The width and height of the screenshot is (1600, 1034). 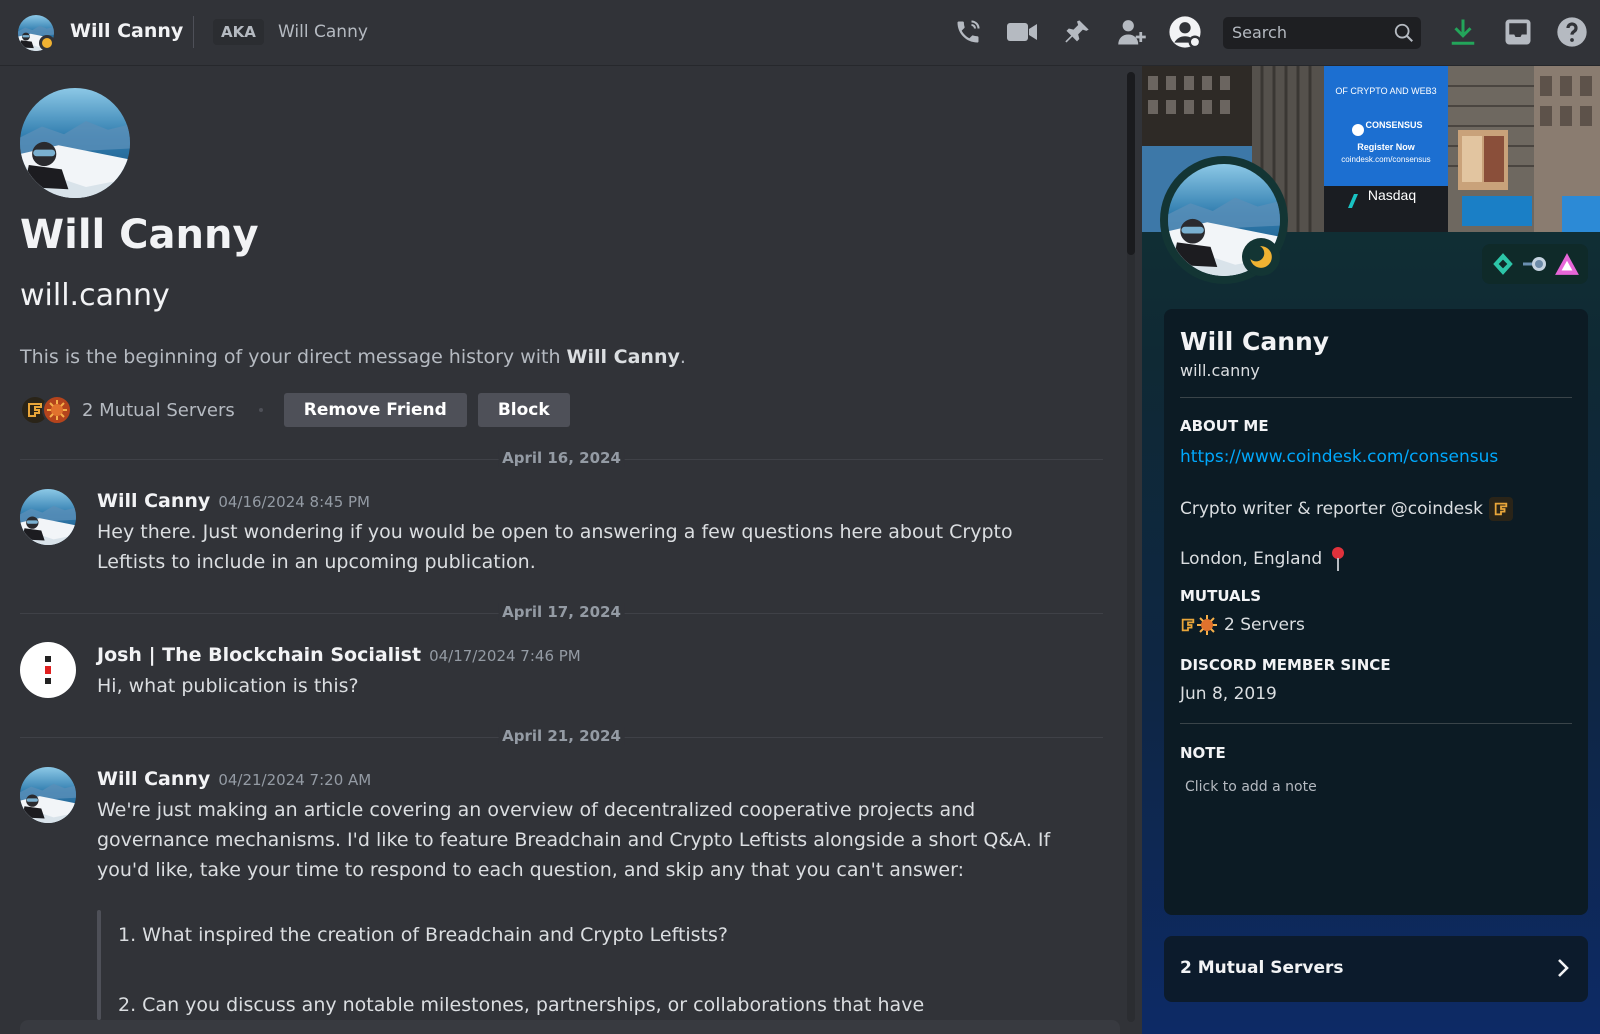 What do you see at coordinates (1203, 753) in the screenshot?
I see `note-heading: NOTE` at bounding box center [1203, 753].